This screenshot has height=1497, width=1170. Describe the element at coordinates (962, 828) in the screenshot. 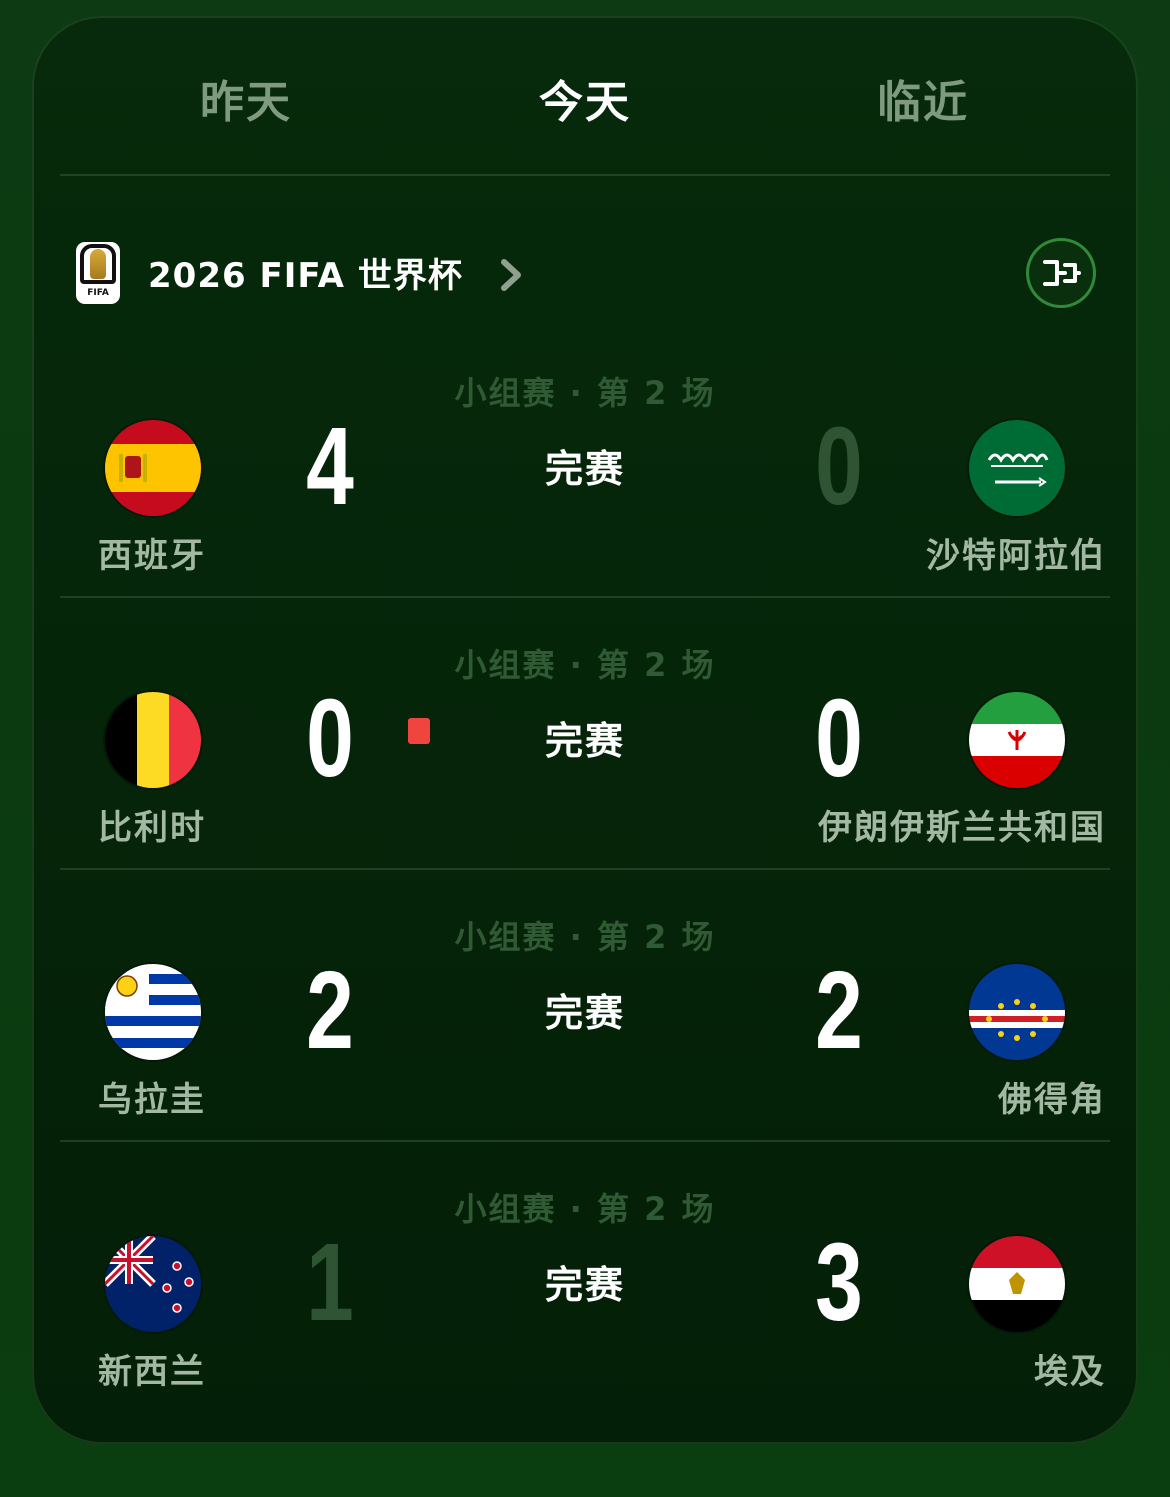

I see `away-team-name: 伊朗伊斯兰共和国` at that location.